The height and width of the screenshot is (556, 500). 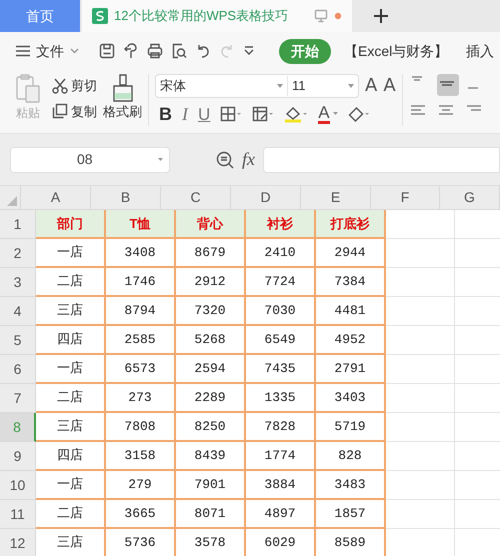 I want to click on caret-icon, so click(x=335, y=114).